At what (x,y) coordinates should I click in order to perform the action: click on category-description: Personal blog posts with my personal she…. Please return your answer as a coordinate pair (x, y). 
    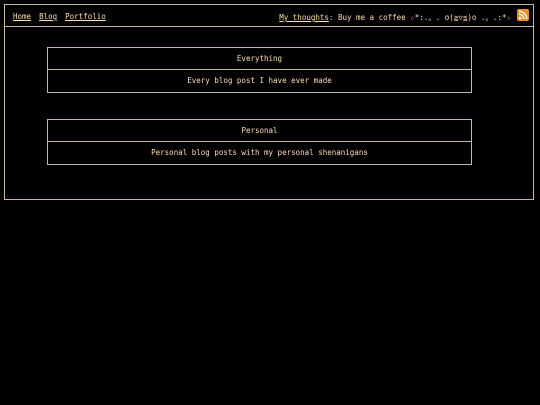
    Looking at the image, I should click on (259, 152).